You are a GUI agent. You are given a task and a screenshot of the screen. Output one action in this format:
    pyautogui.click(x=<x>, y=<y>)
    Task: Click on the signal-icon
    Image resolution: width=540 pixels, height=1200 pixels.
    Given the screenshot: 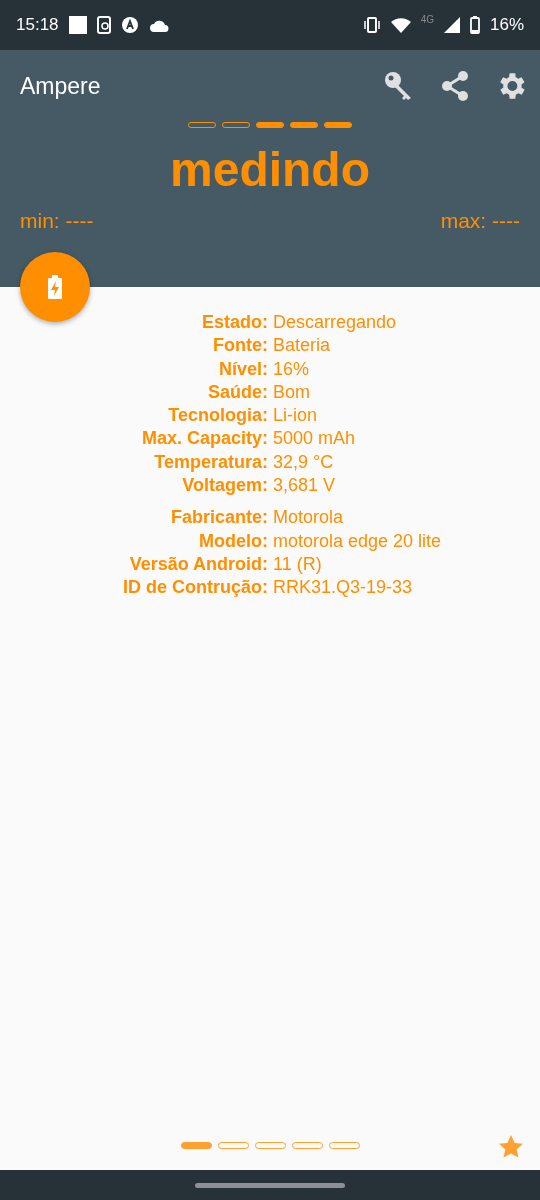 What is the action you would take?
    pyautogui.click(x=451, y=25)
    